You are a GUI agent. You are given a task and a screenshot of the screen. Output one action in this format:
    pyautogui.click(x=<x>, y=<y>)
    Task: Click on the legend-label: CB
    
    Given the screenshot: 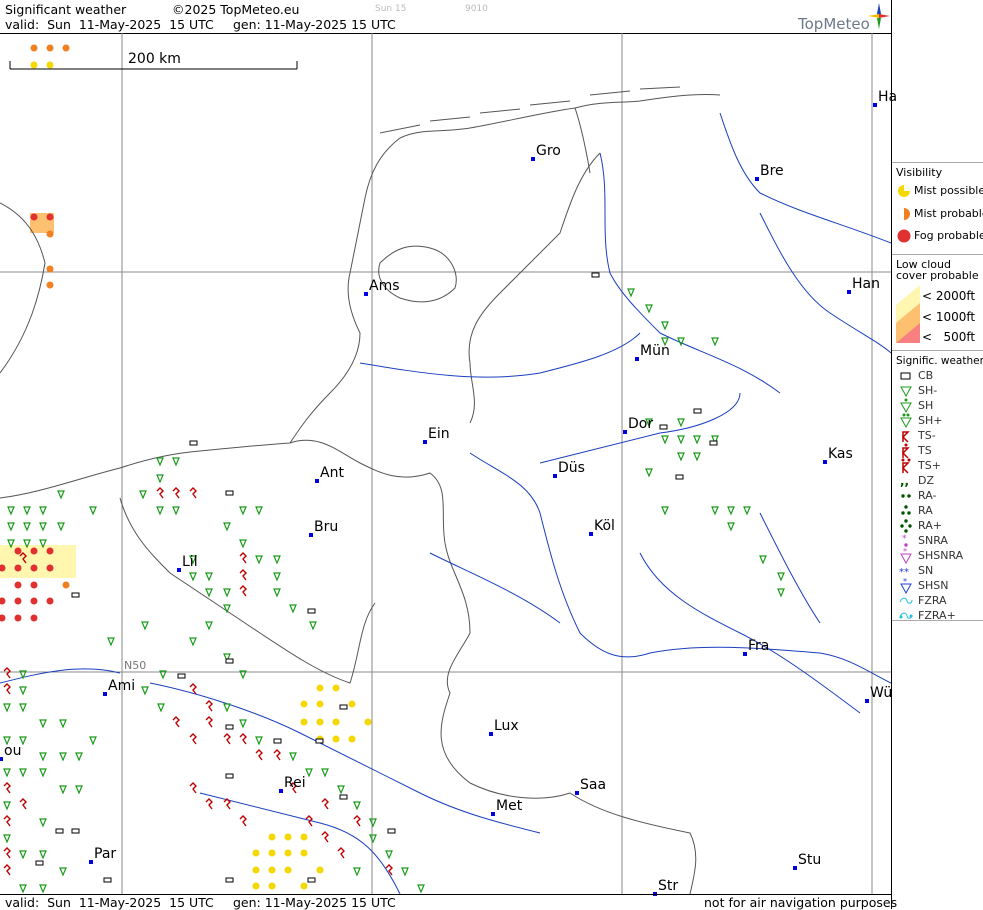 What is the action you would take?
    pyautogui.click(x=926, y=375)
    